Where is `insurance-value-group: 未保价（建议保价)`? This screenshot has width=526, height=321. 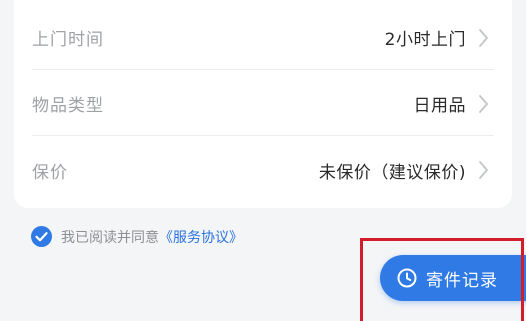 insurance-value-group: 未保价（建议保价) is located at coordinates (406, 170).